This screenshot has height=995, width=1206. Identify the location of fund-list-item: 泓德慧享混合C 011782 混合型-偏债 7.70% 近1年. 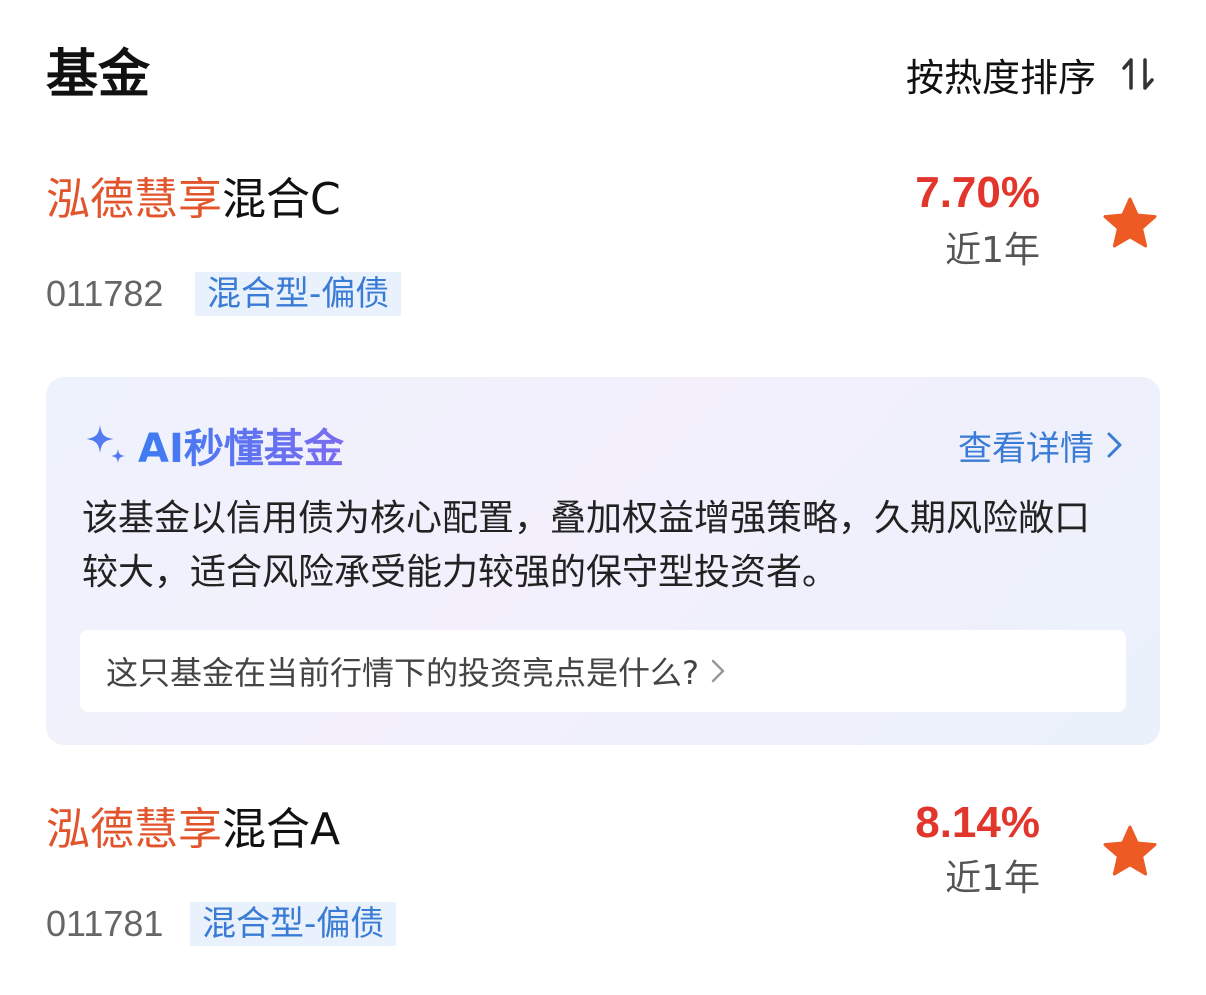
(603, 244).